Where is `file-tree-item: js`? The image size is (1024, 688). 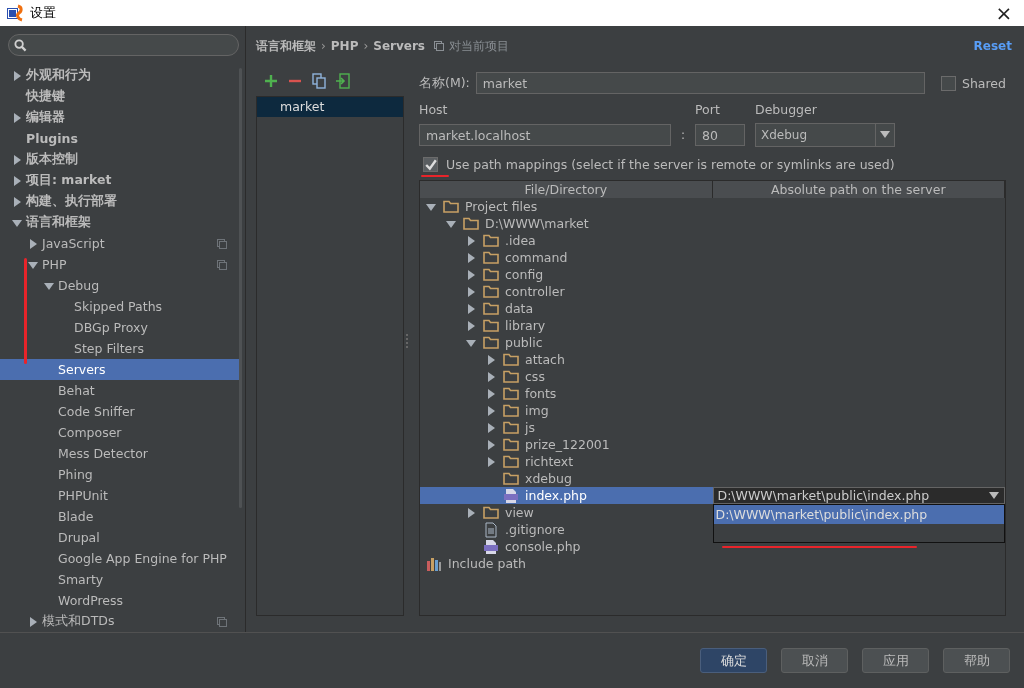 file-tree-item: js is located at coordinates (566, 427).